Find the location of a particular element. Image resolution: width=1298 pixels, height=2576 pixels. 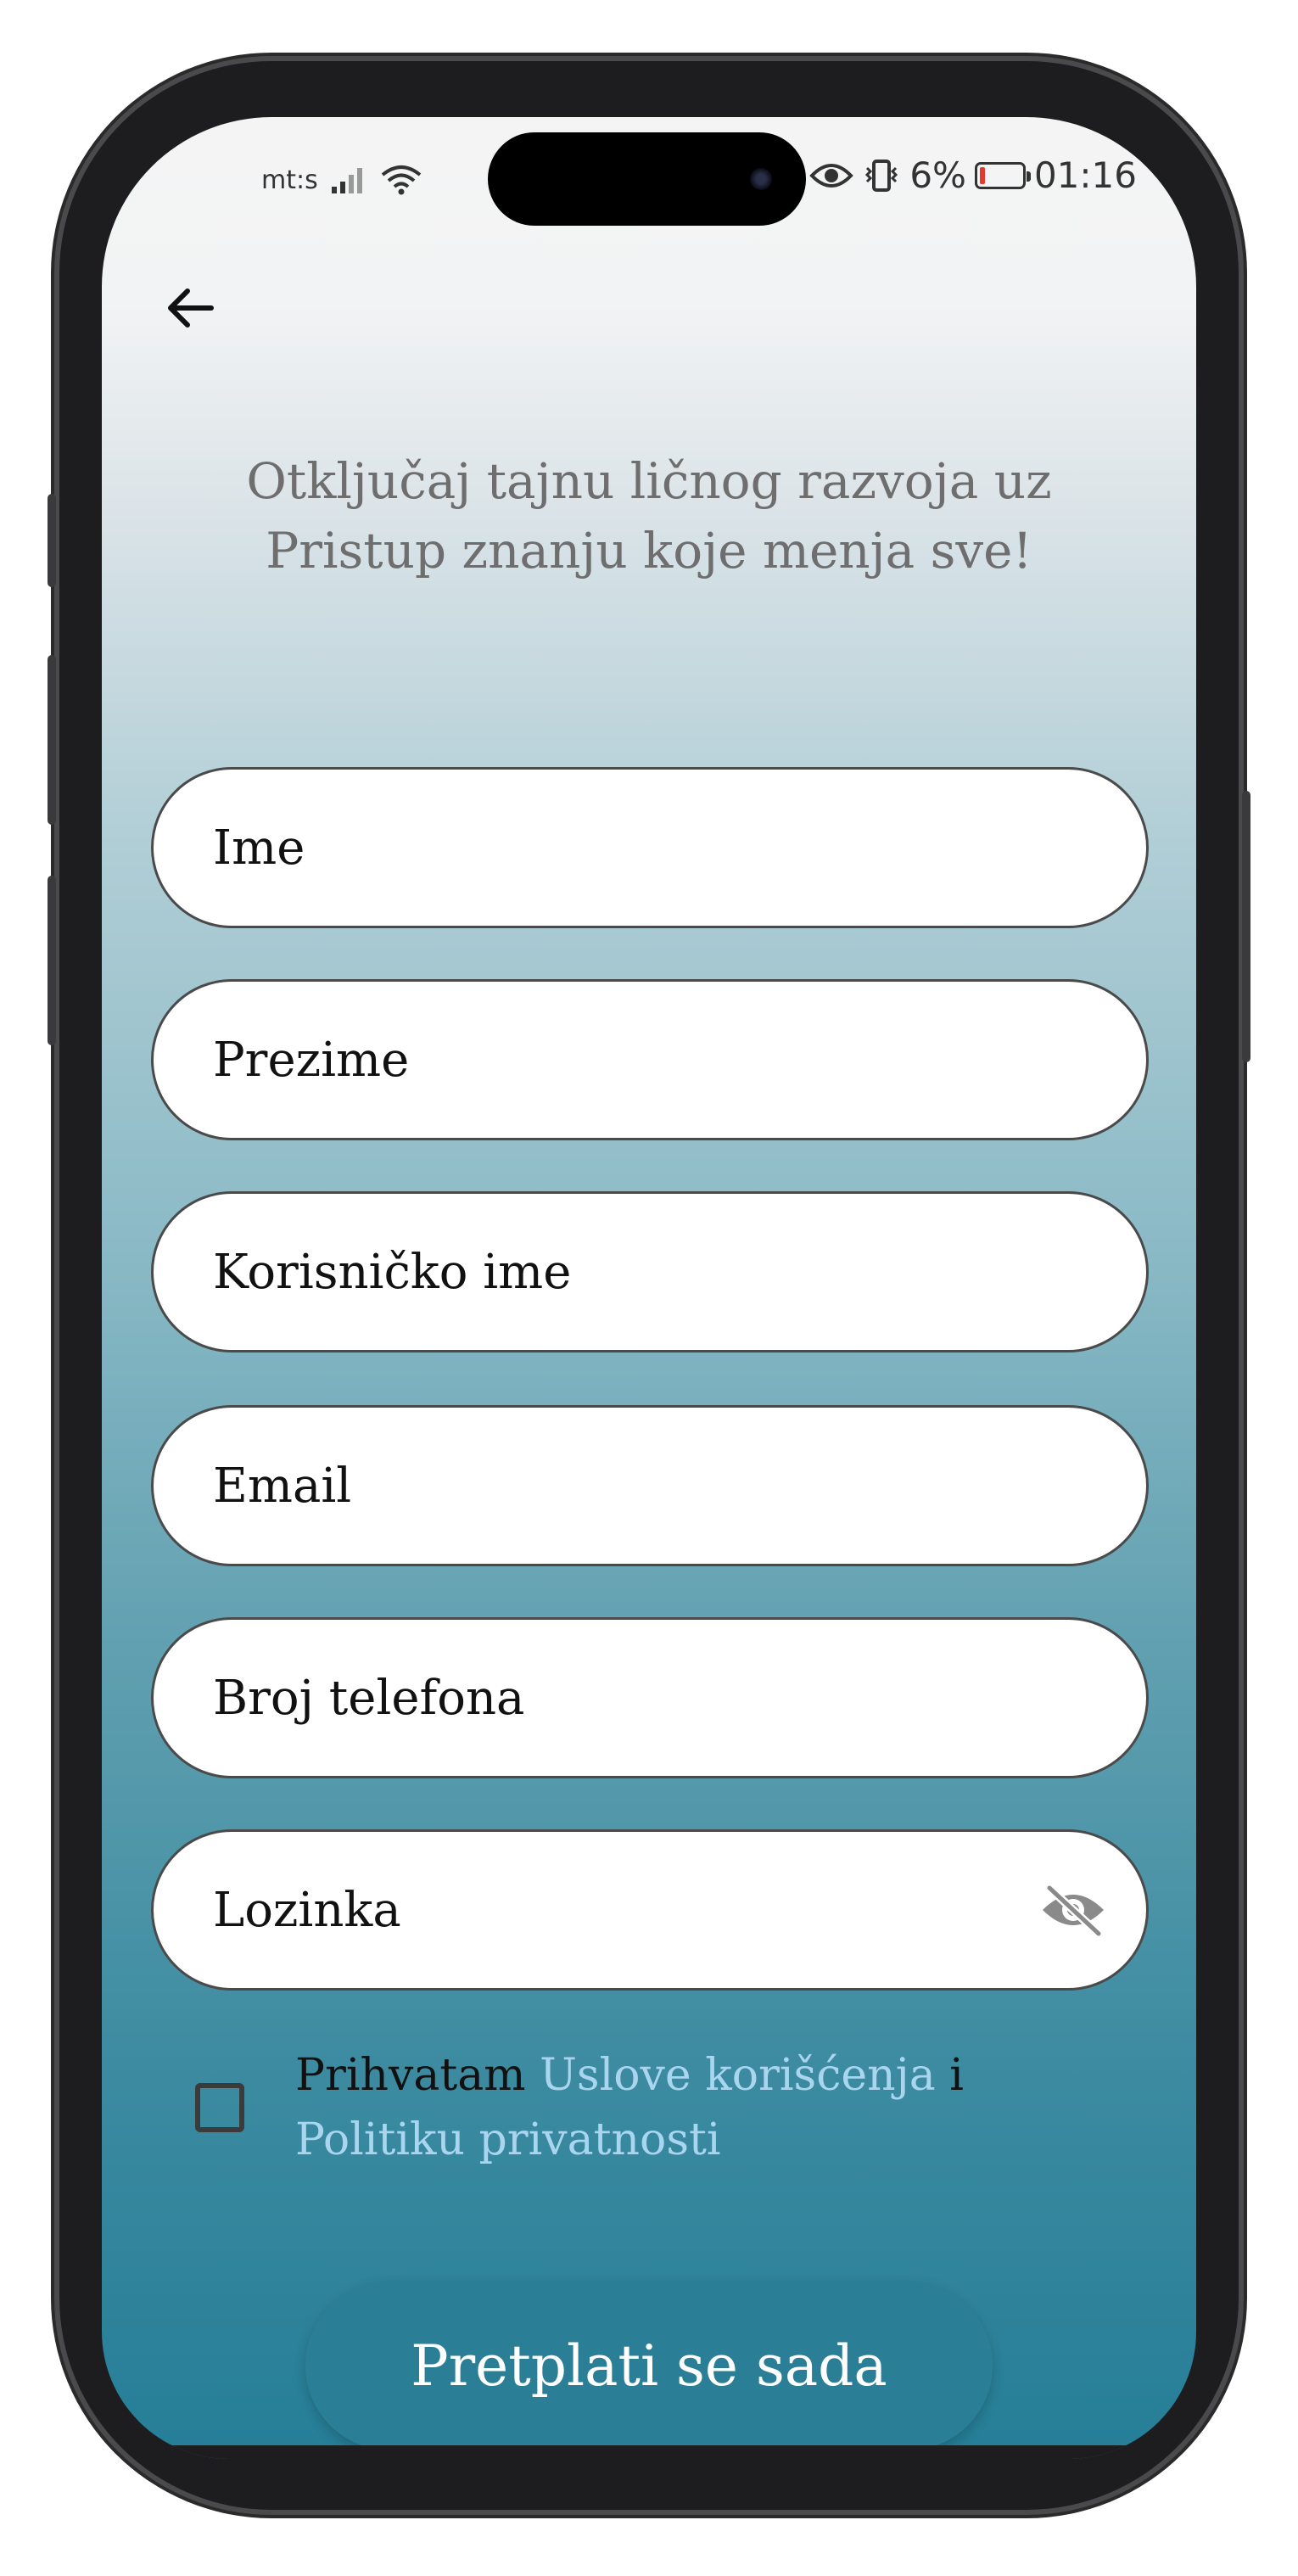

wifi-icon is located at coordinates (401, 180).